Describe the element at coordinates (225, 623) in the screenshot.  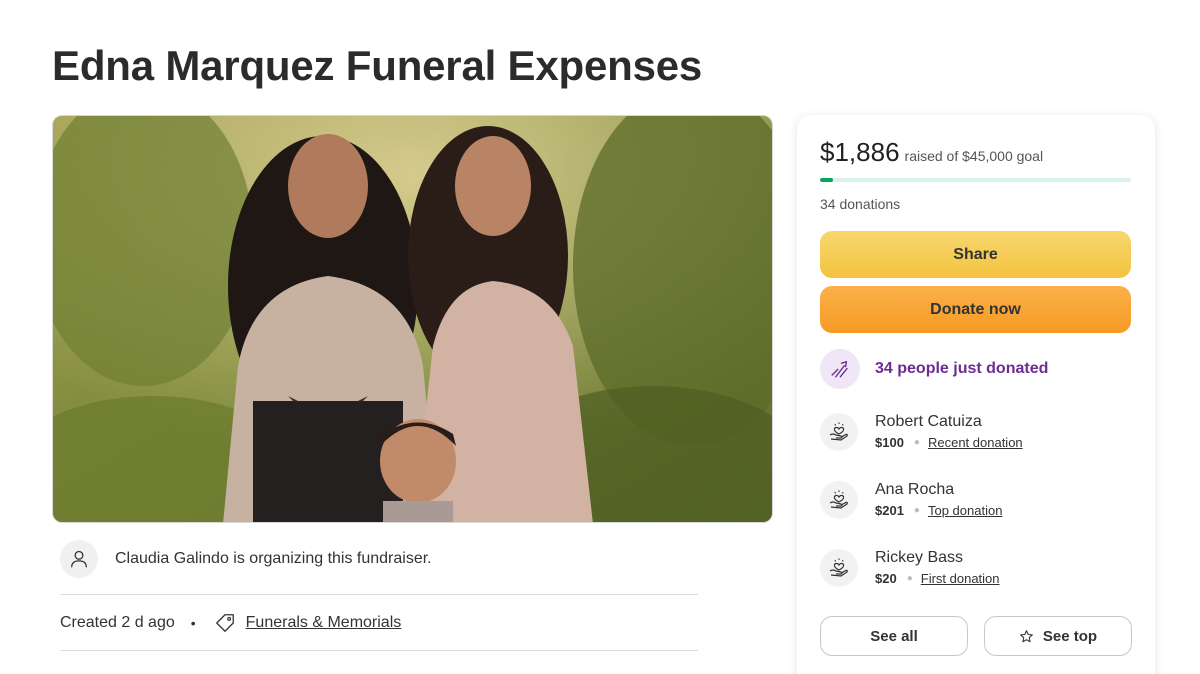
I see `tag-icon` at that location.